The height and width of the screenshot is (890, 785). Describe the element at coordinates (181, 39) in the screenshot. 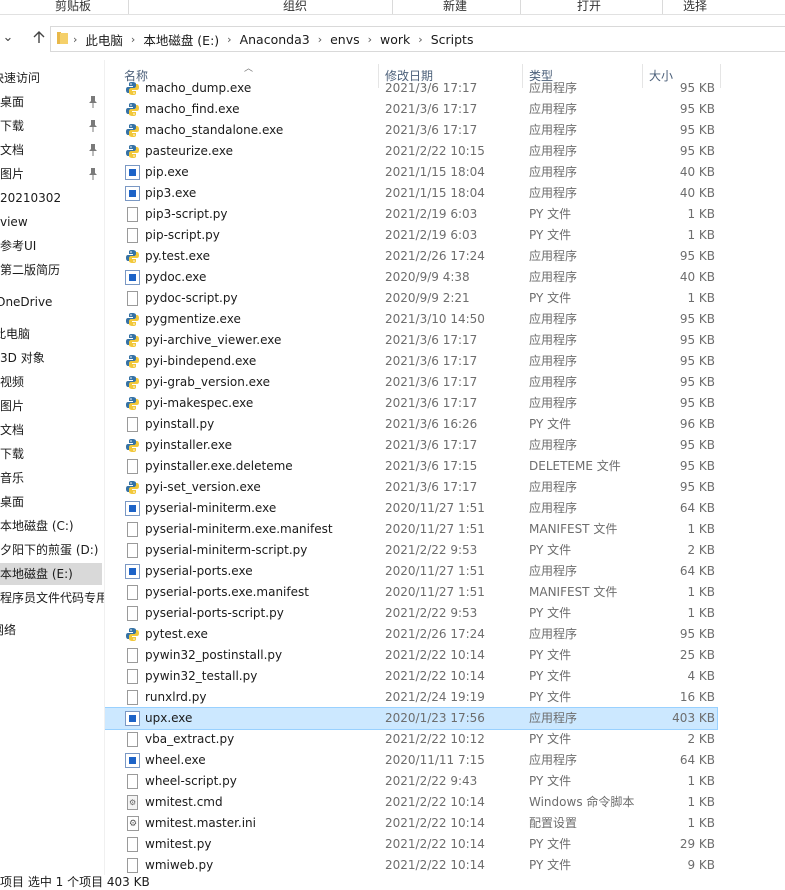

I see `breadcrumb-drive-e: 本地磁盘 (E:)` at that location.